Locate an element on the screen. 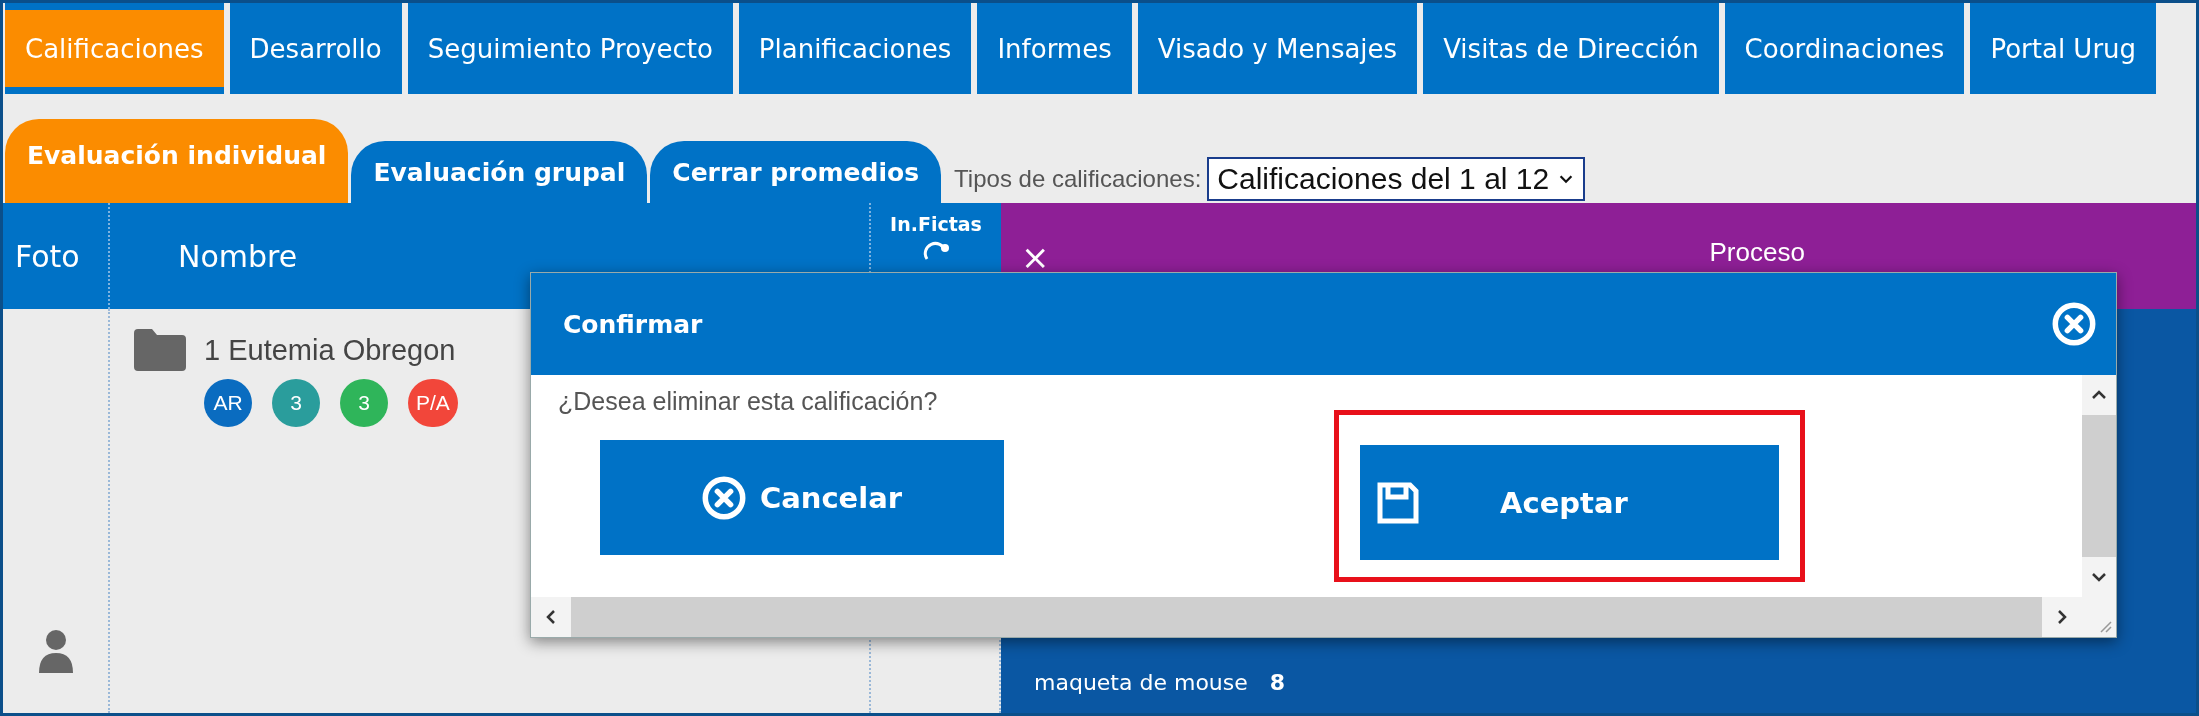 This screenshot has height=716, width=2199. dialog-title: Confirmar is located at coordinates (633, 324).